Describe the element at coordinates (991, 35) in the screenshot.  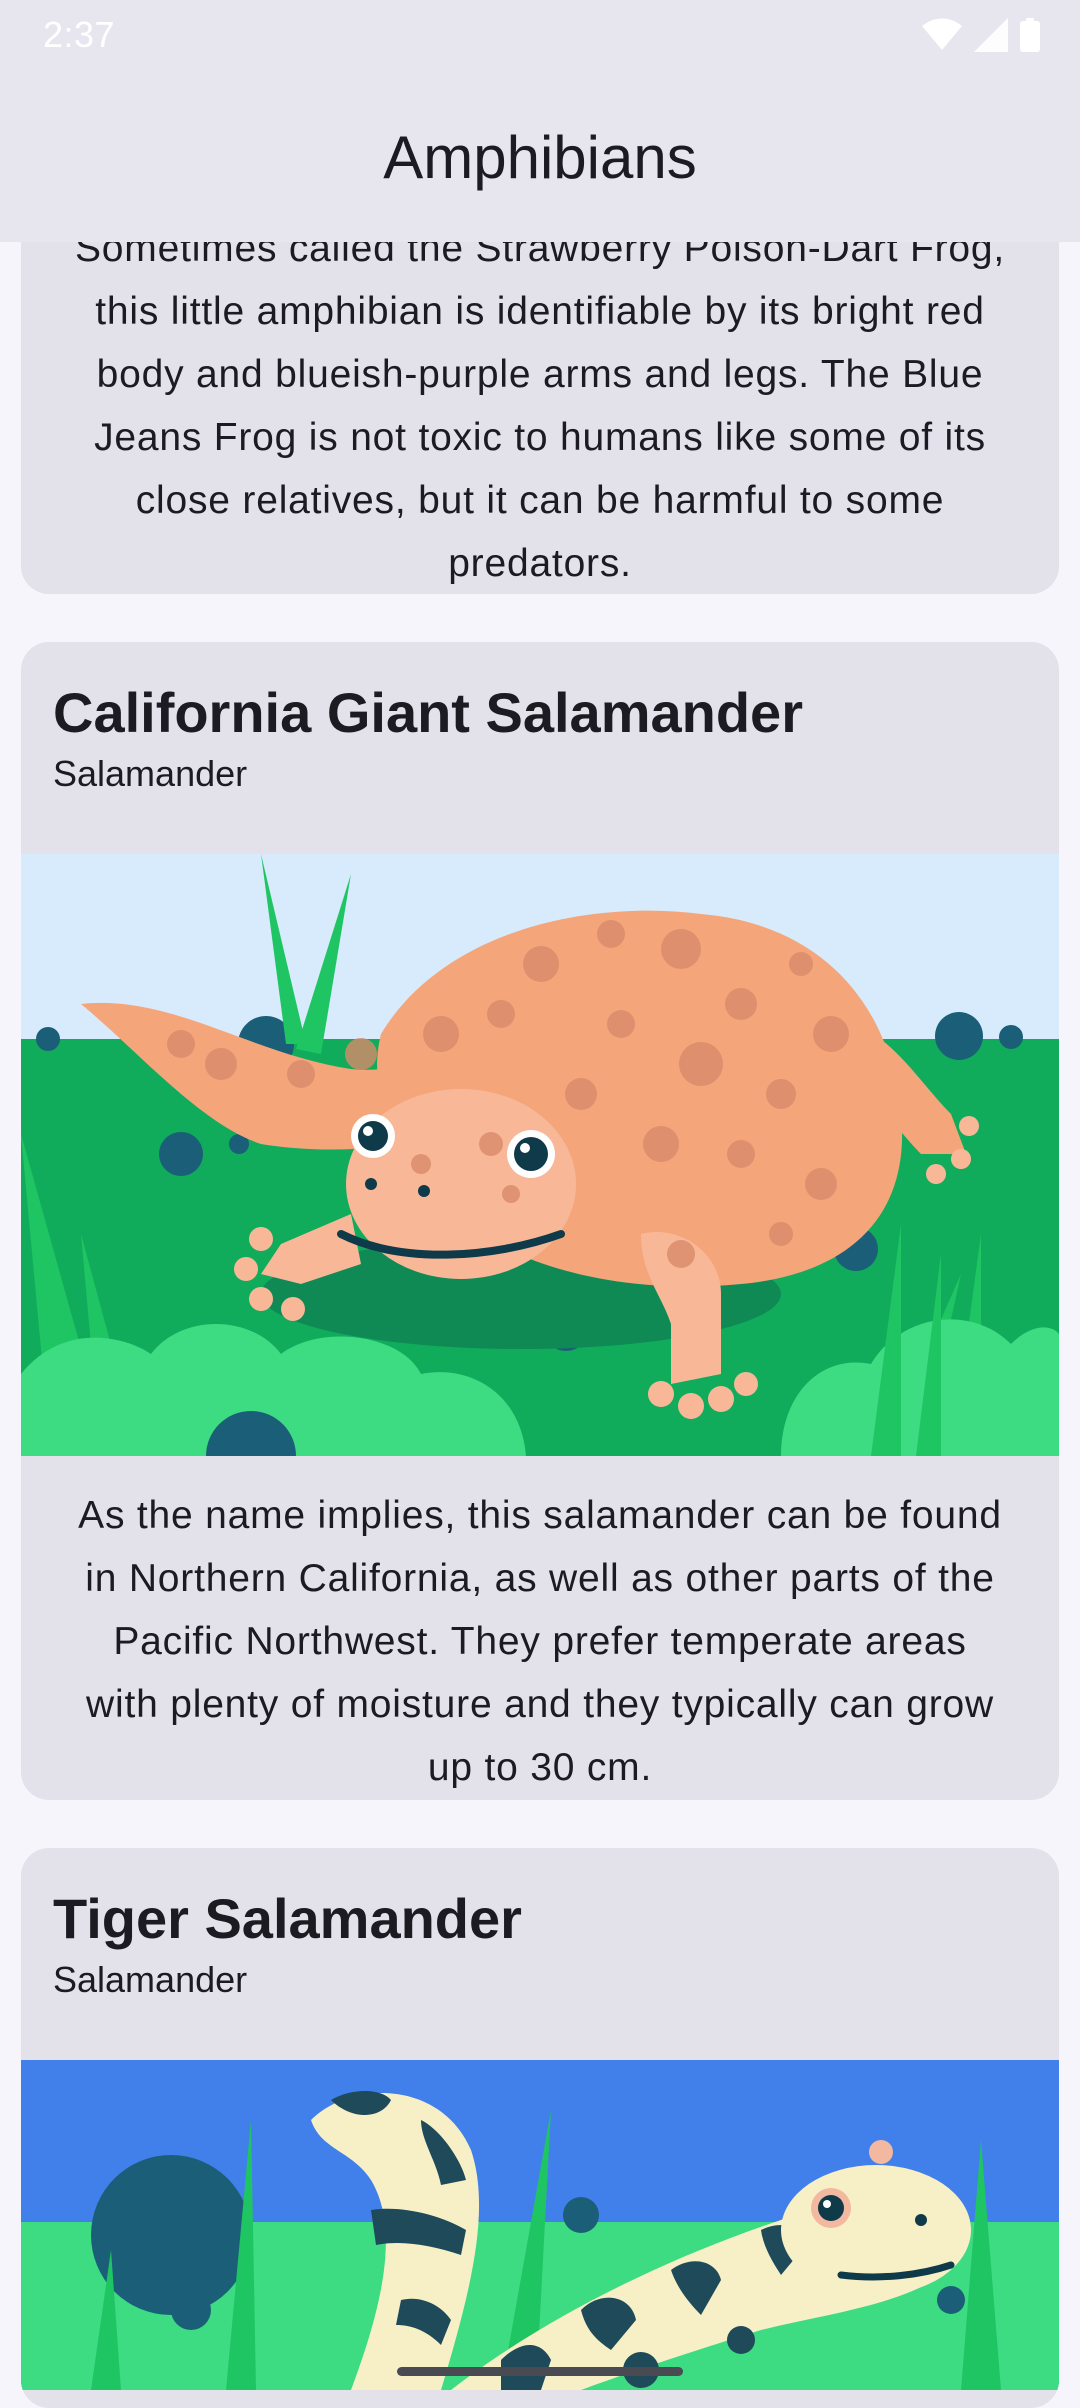
I see `cellular-signal-icon` at that location.